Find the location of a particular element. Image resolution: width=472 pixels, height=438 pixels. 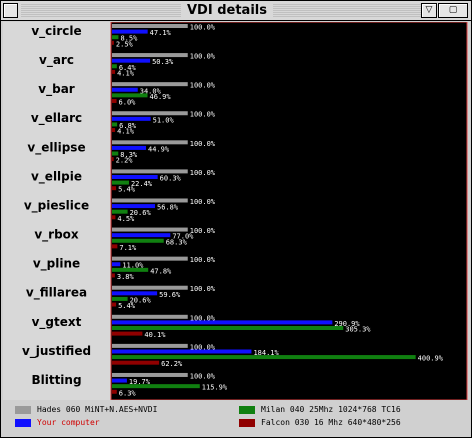

category-label: v_gtext is located at coordinates (57, 322).